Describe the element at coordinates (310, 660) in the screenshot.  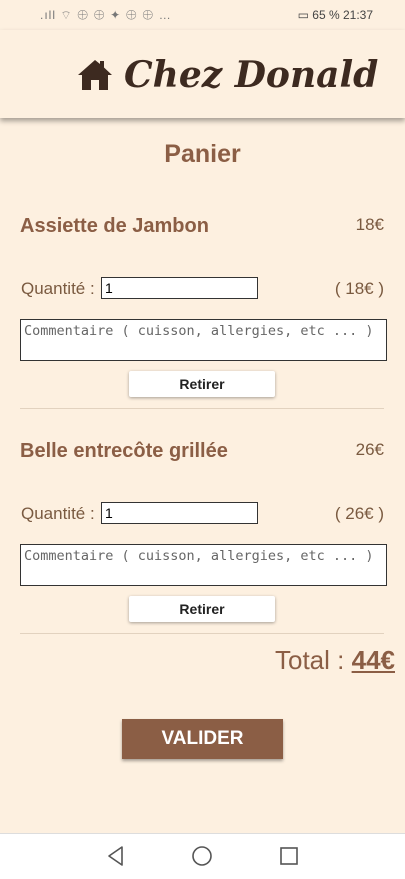
I see `total-label: Total :` at that location.